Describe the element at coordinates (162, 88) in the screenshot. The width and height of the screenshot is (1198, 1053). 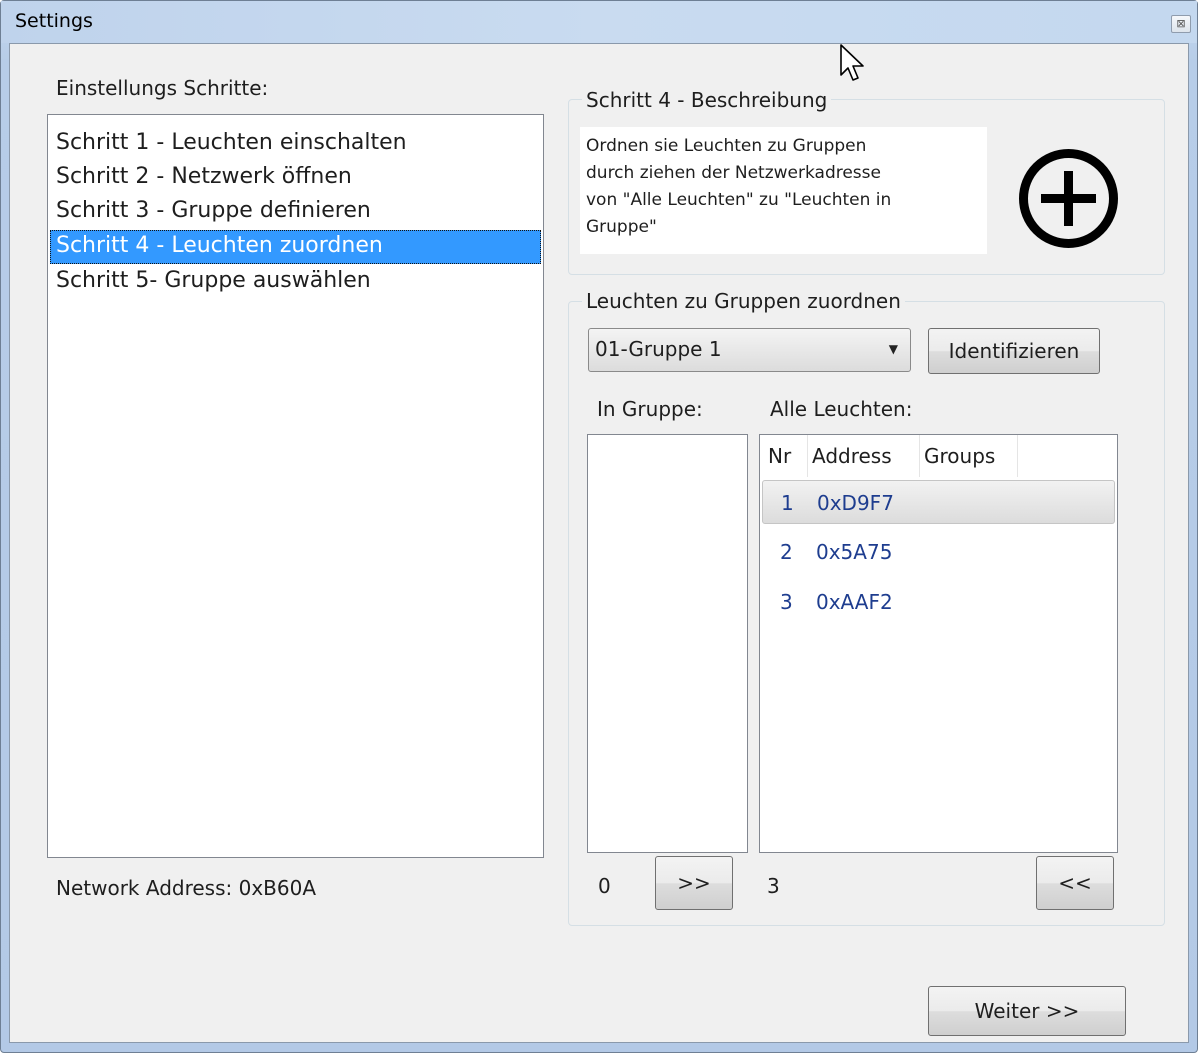
I see `steps-label: Einstellungs Schritte:` at that location.